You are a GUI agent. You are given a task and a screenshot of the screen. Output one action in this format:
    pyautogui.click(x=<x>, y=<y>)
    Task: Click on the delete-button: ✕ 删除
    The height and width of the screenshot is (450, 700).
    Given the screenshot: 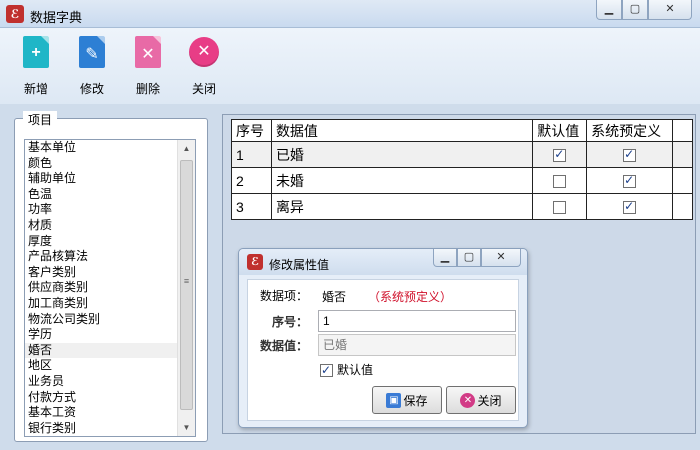 What is the action you would take?
    pyautogui.click(x=148, y=66)
    